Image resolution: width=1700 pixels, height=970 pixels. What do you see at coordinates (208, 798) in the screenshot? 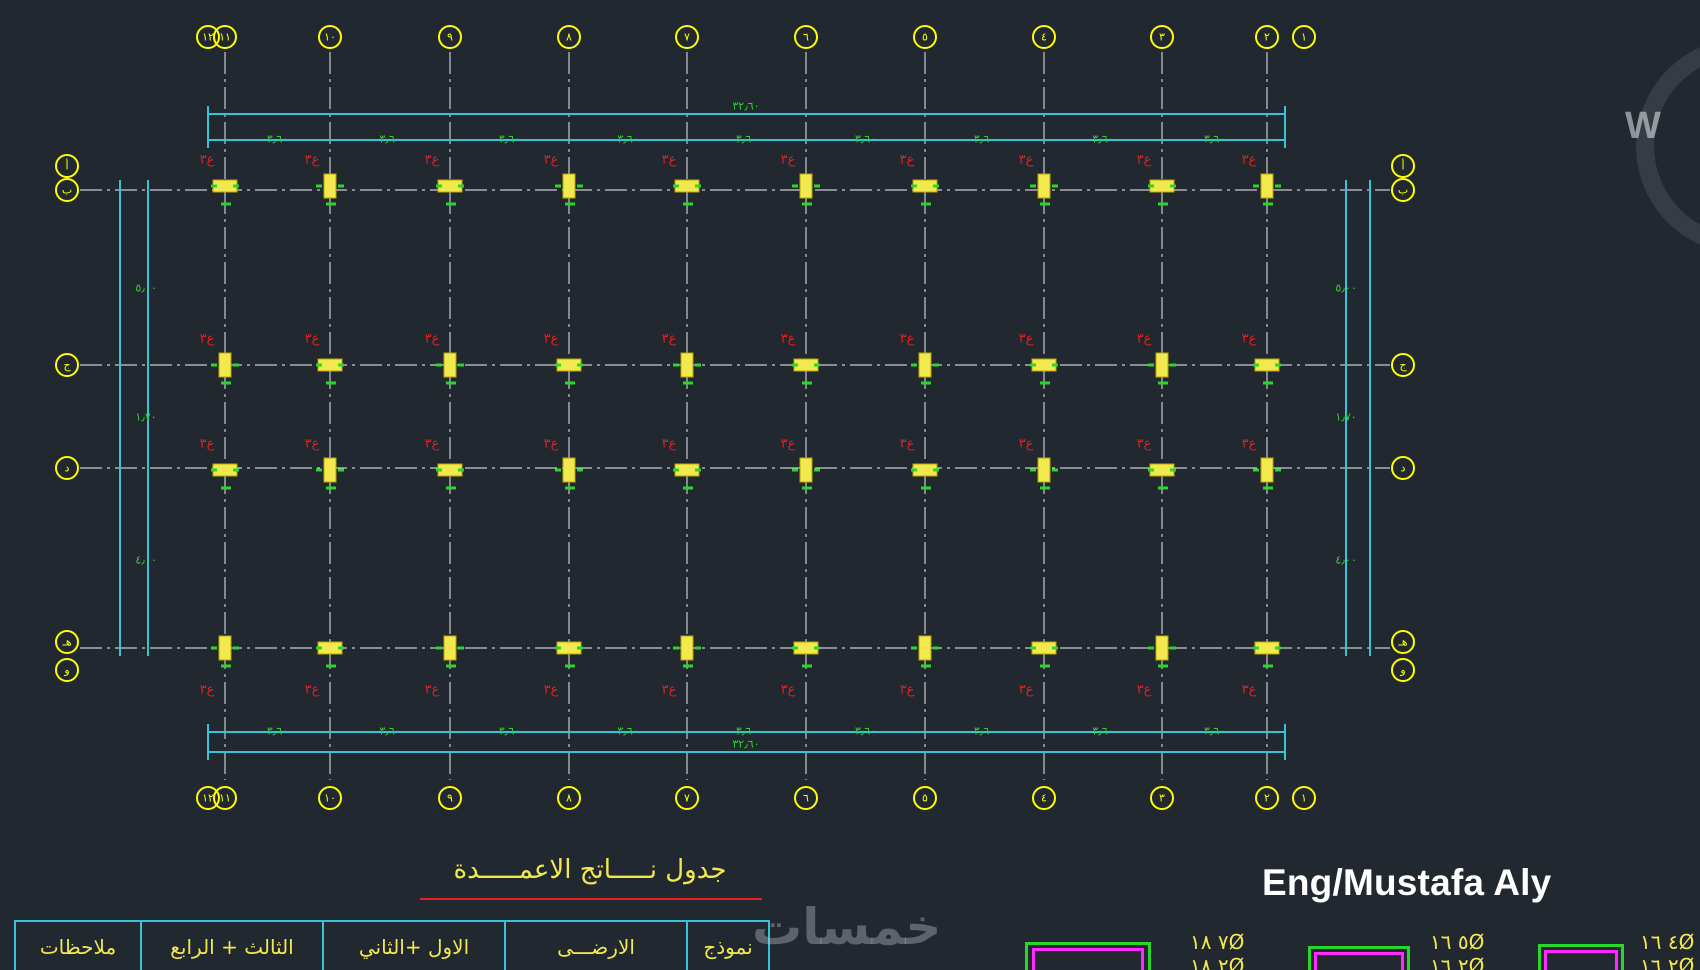
I see `axis-bubble-bottom-label: ١٢` at bounding box center [208, 798].